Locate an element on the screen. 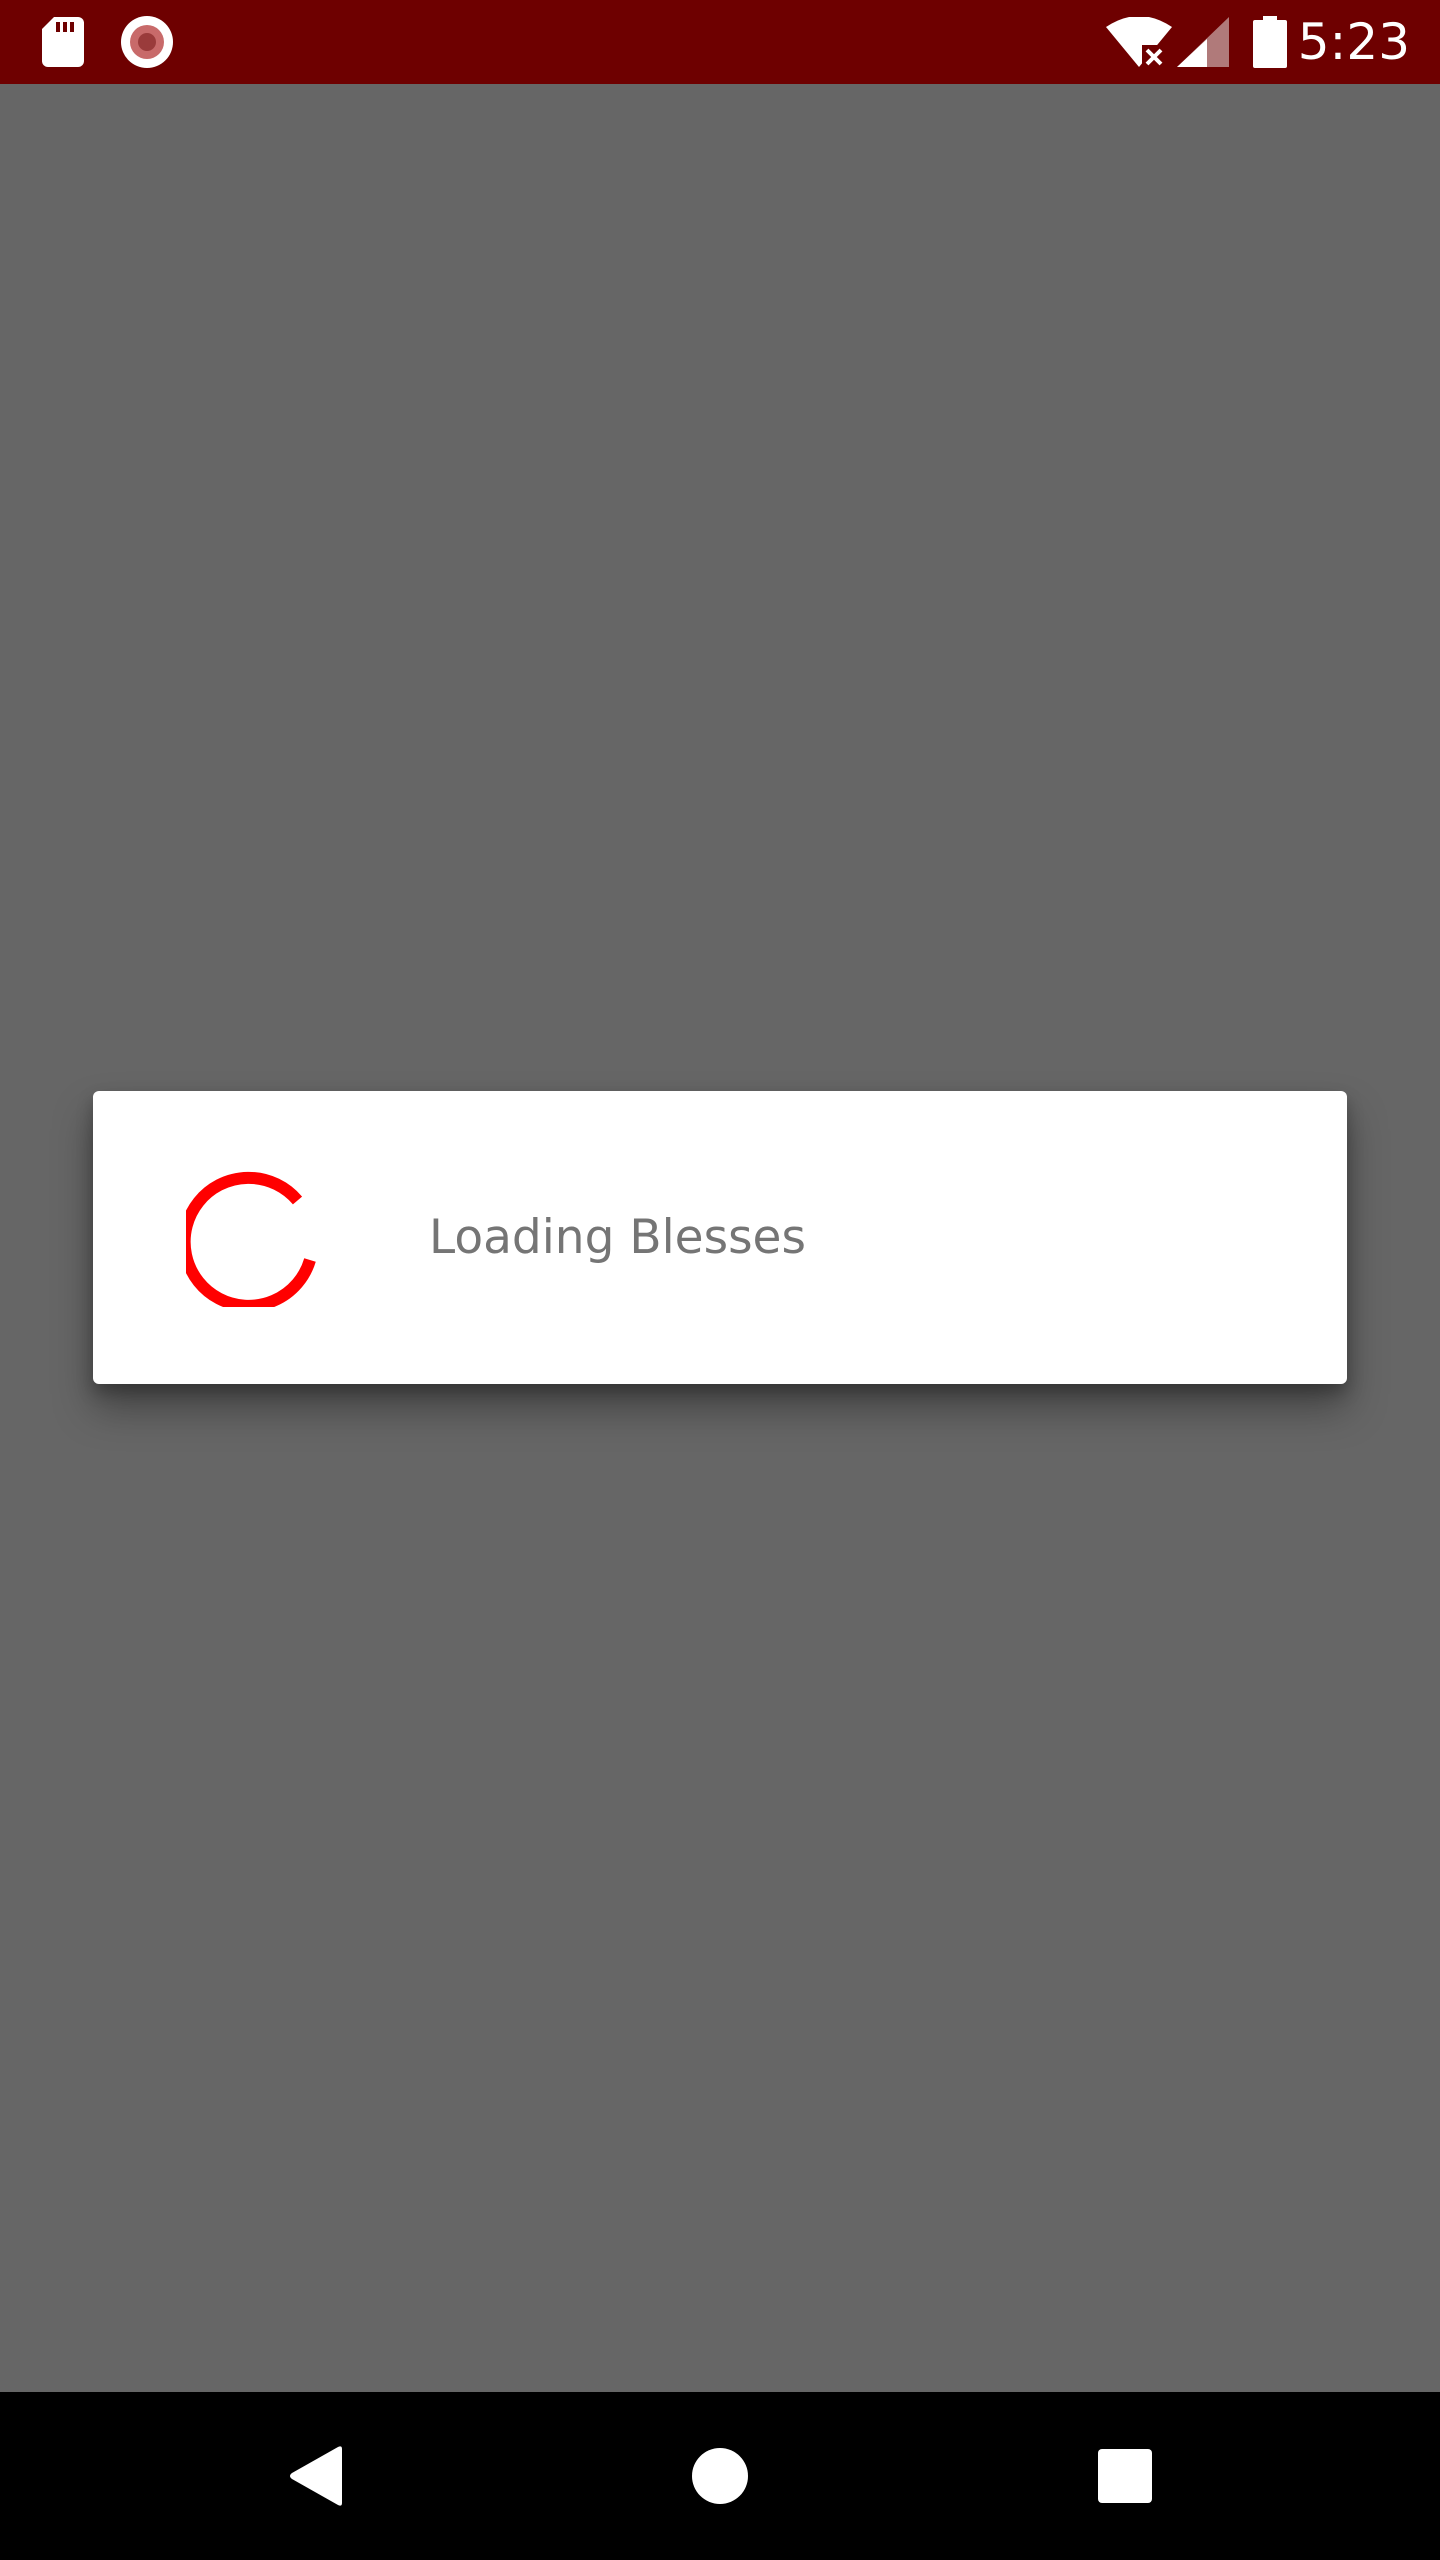  navigation-bar is located at coordinates (720, 2476).